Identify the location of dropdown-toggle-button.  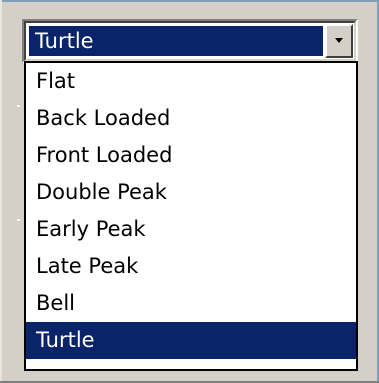
(339, 41).